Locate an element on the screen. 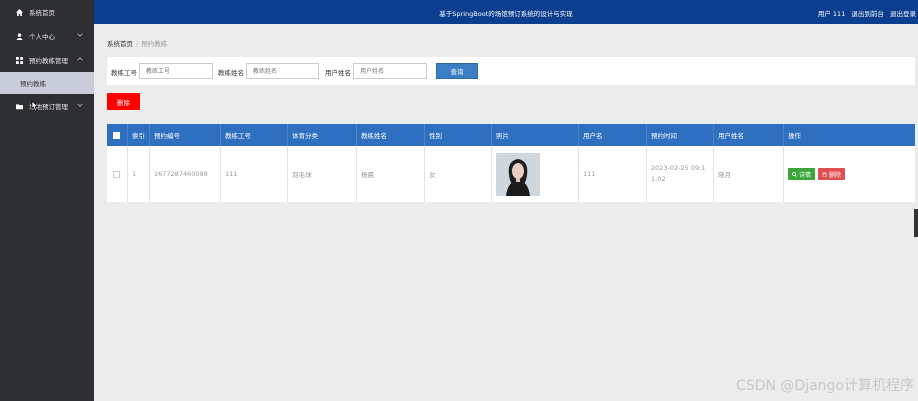 This screenshot has height=401, width=918. app-title: 基于SpringBoot的场馆预订系统的设计与实现 is located at coordinates (506, 14).